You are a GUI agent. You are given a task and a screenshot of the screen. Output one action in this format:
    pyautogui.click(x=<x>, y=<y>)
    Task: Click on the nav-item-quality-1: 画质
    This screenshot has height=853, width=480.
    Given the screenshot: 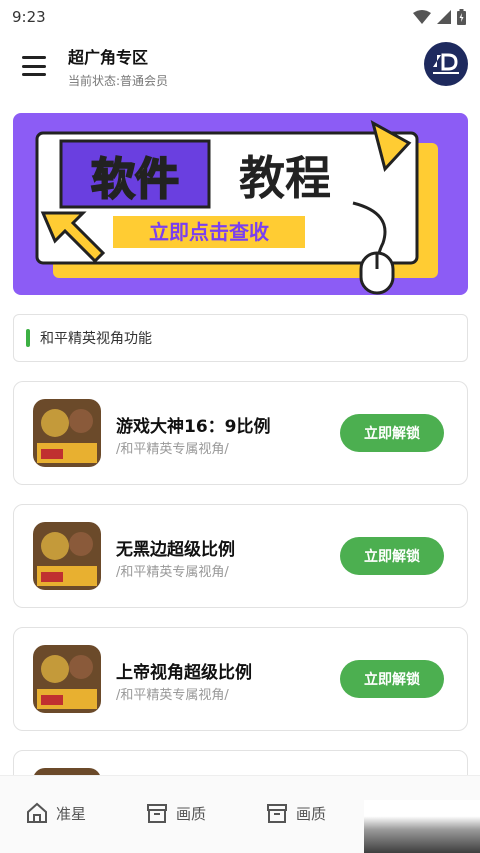 What is the action you would take?
    pyautogui.click(x=176, y=813)
    